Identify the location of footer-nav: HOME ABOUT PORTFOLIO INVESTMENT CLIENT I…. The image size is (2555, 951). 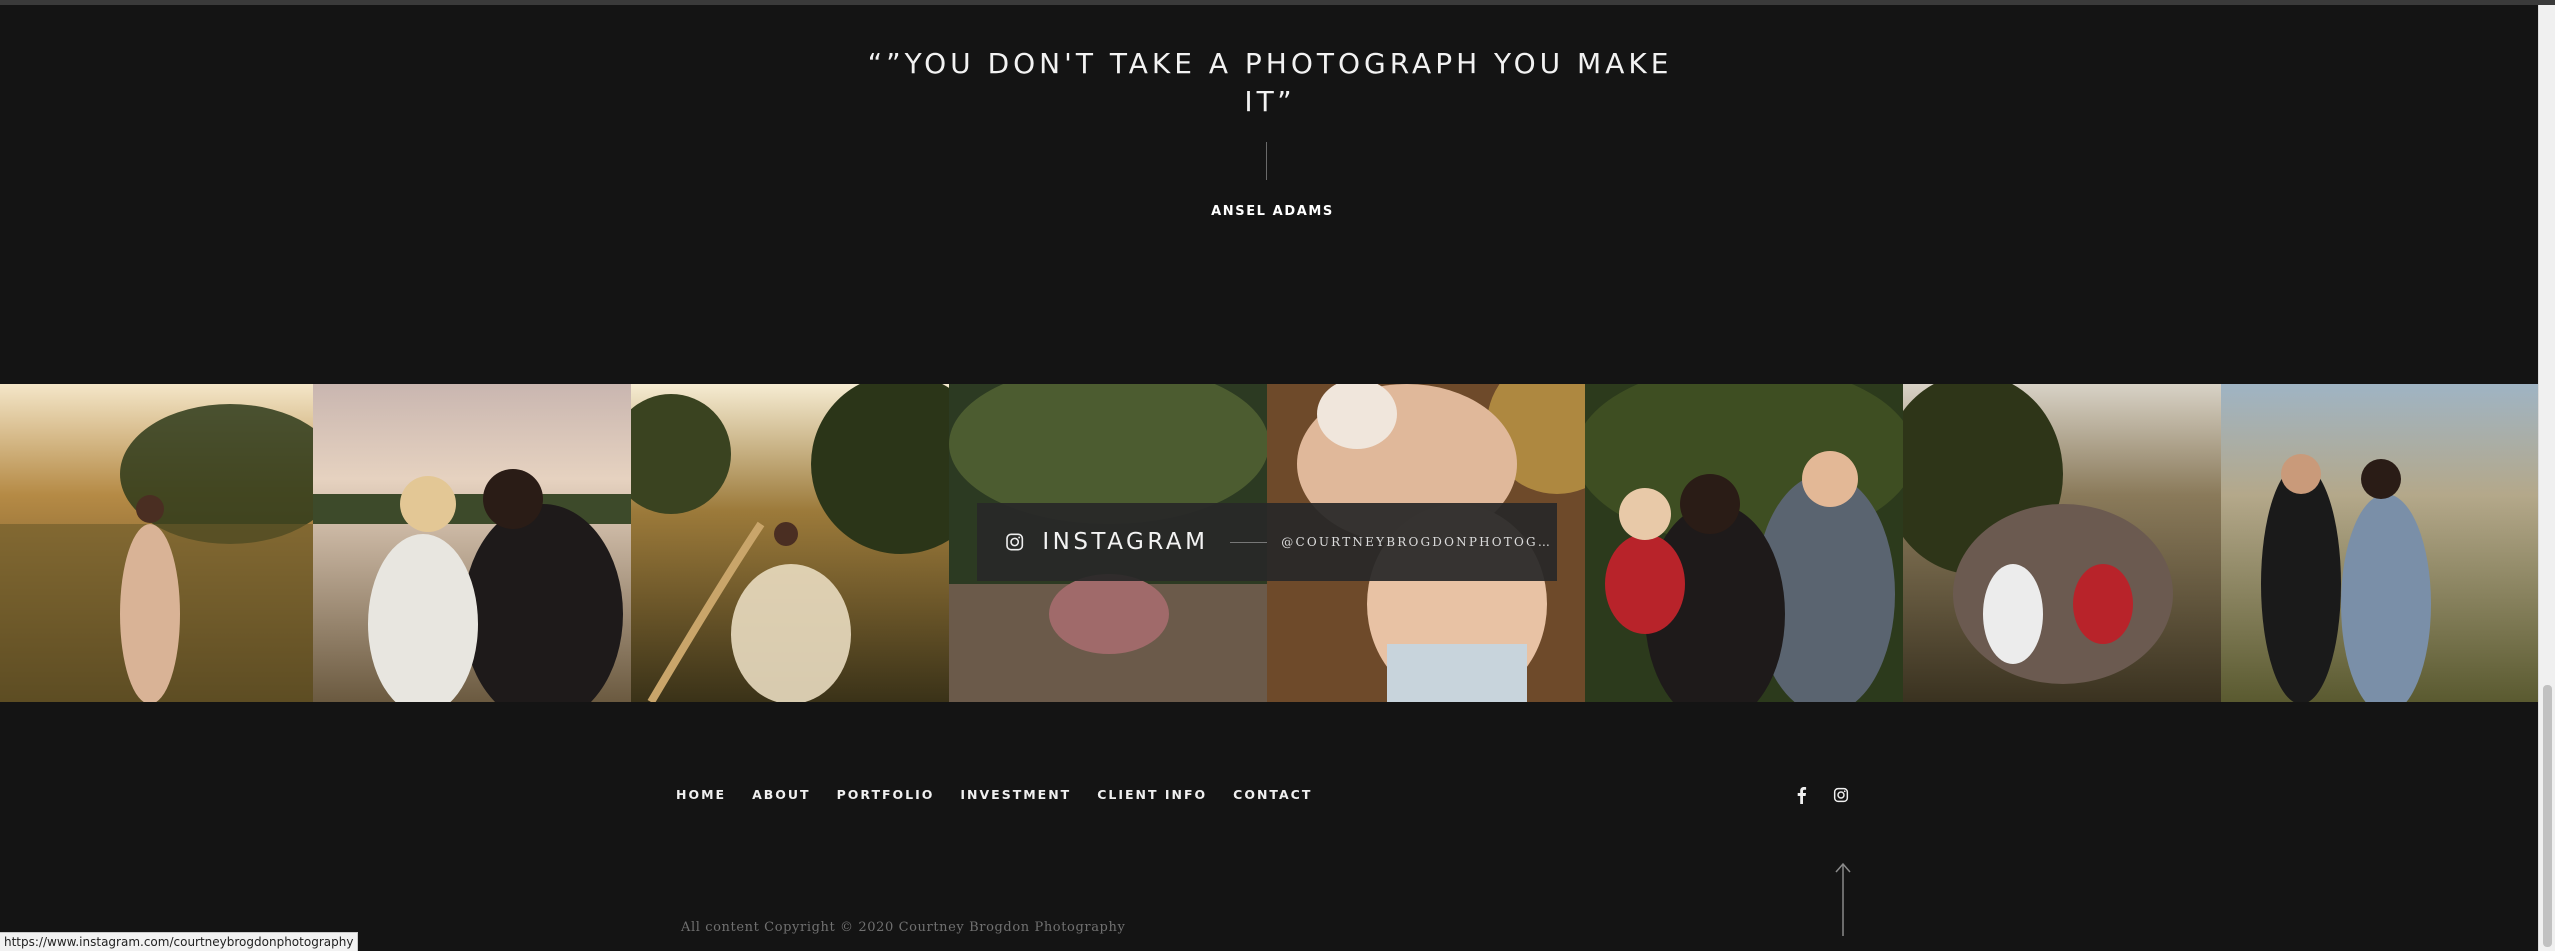
(1007, 794).